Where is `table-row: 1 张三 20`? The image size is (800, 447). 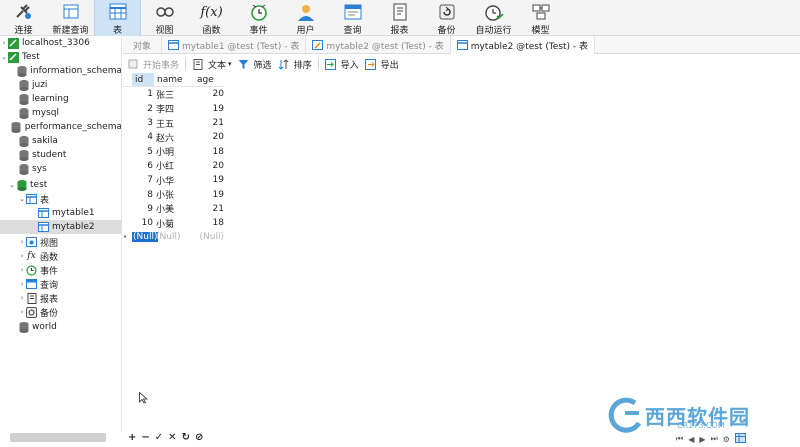 table-row: 1 张三 20 is located at coordinates (193, 94).